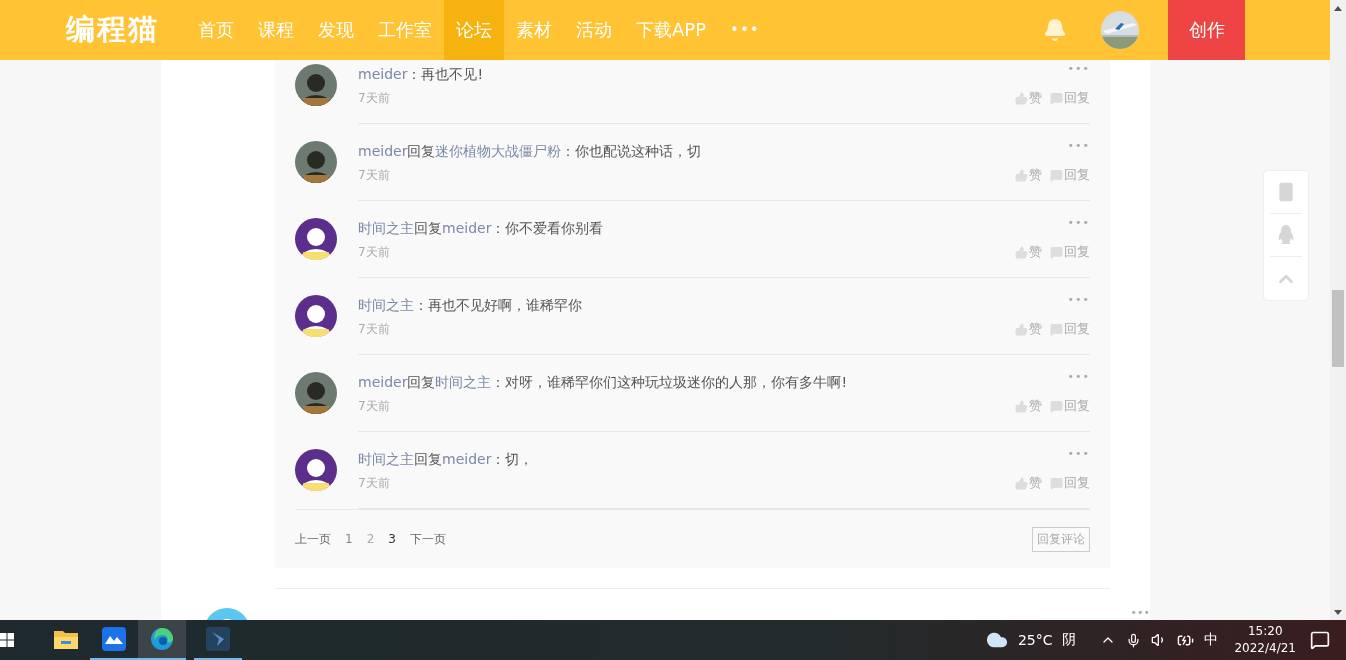  Describe the element at coordinates (1265, 640) in the screenshot. I see `clock: 15:20 2022/4/21` at that location.